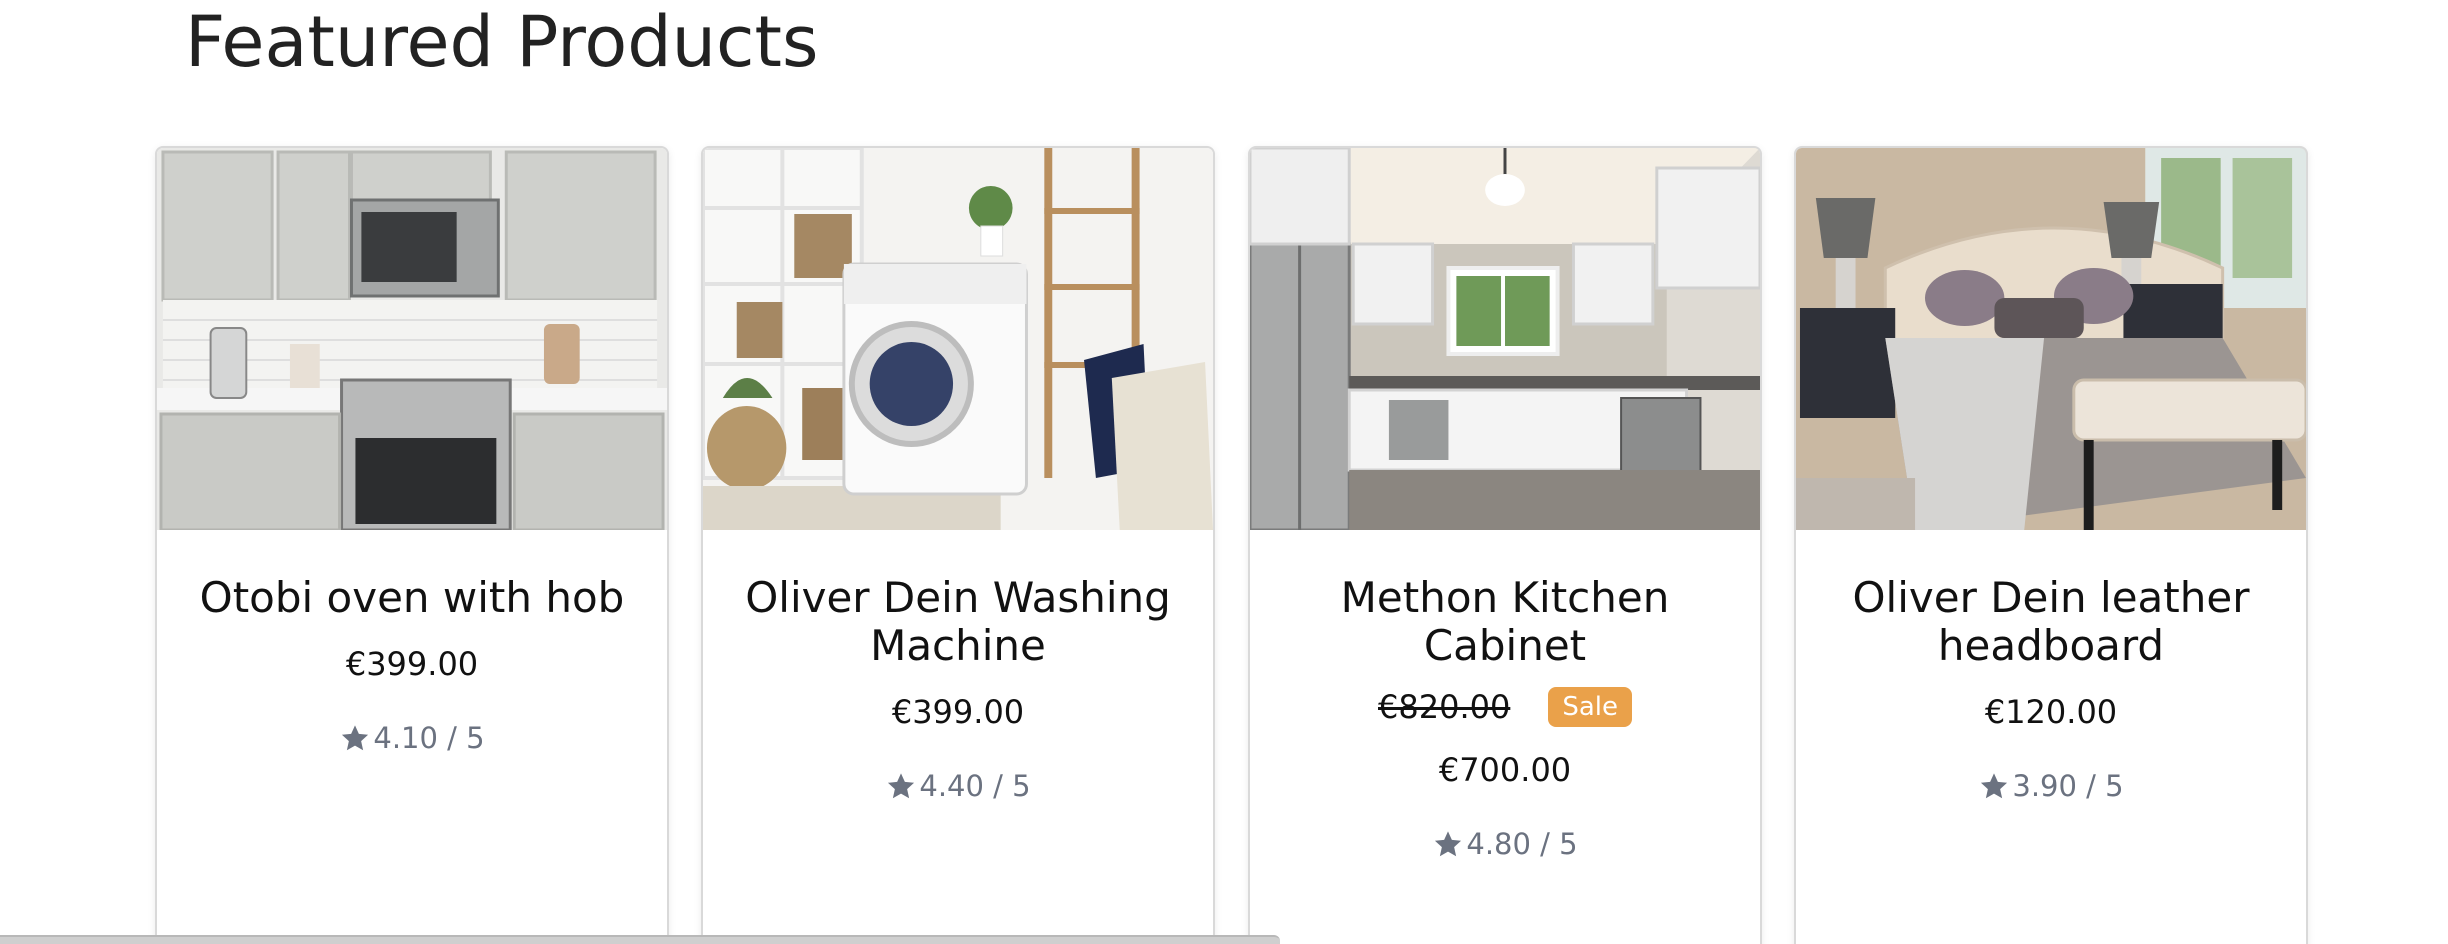  Describe the element at coordinates (1505, 770) in the screenshot. I see `product-price: €700.00` at that location.